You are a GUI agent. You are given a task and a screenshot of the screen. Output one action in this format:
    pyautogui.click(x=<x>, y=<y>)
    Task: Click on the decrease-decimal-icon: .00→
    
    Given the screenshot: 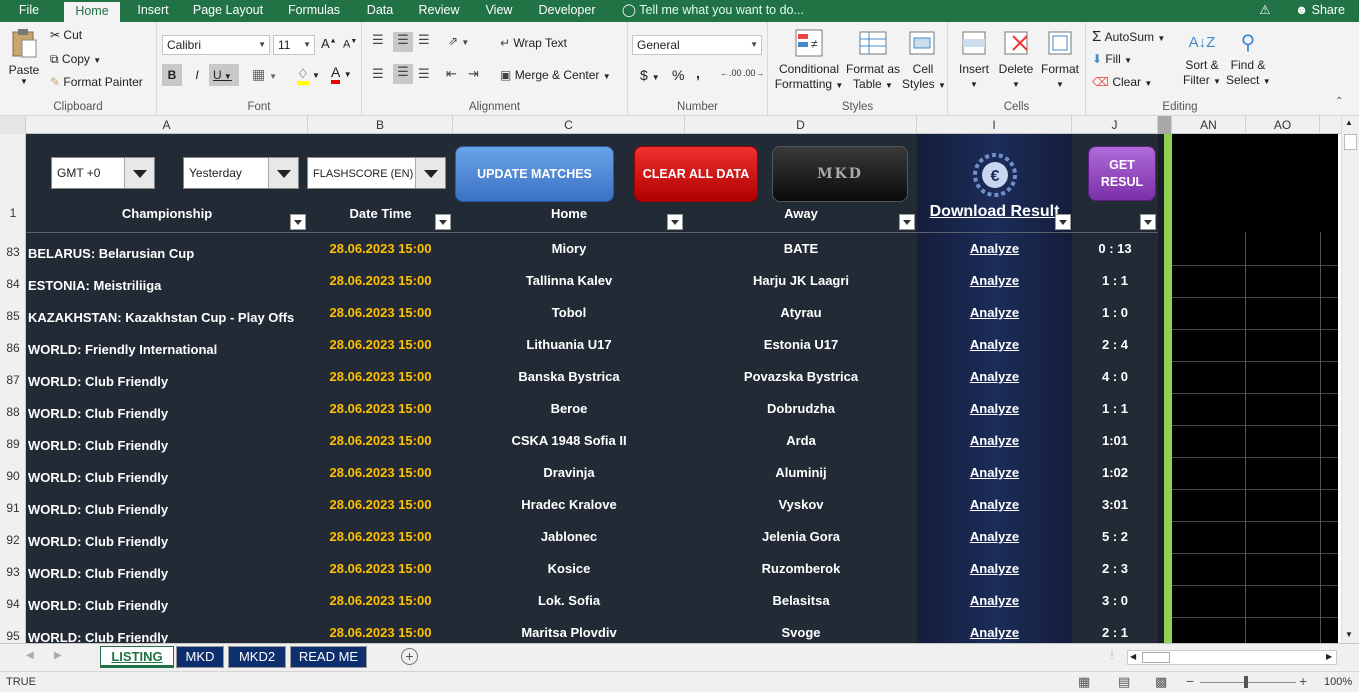 What is the action you would take?
    pyautogui.click(x=754, y=73)
    